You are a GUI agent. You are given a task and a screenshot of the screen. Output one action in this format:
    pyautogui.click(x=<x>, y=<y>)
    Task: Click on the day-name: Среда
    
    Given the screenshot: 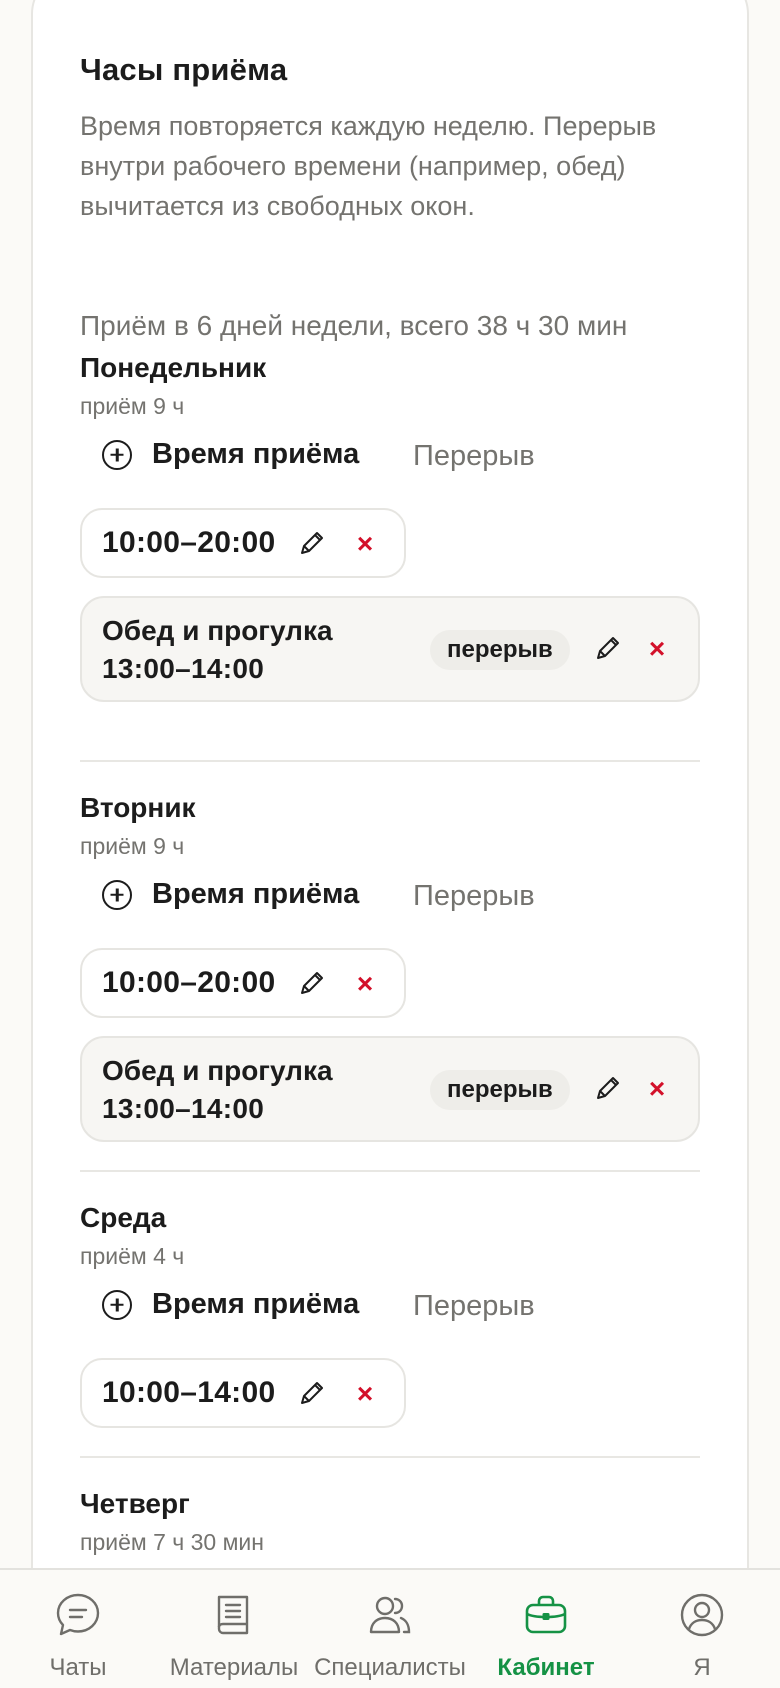 What is the action you would take?
    pyautogui.click(x=123, y=1217)
    